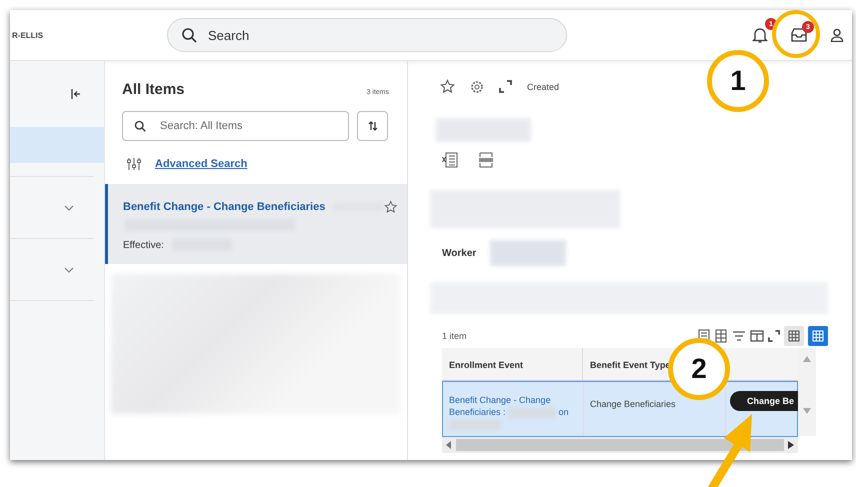  I want to click on created-label: Created, so click(543, 87).